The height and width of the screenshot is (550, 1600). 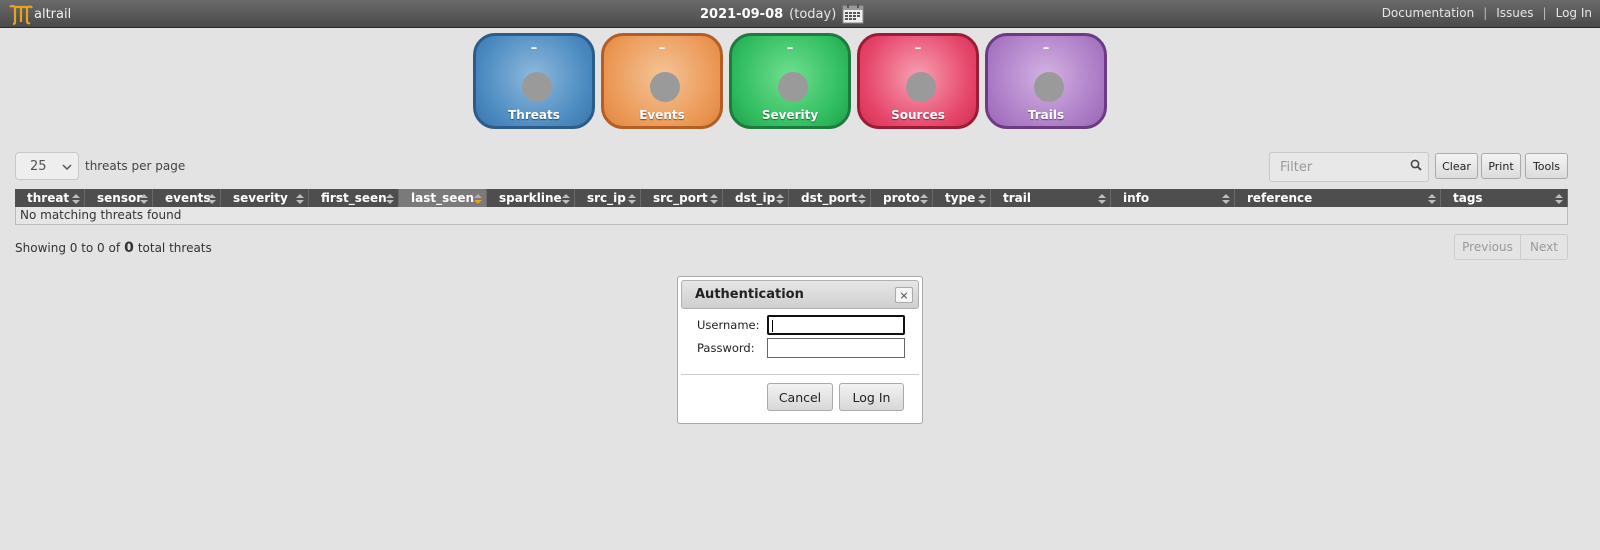 I want to click on tile-events: – Events, so click(x=662, y=81).